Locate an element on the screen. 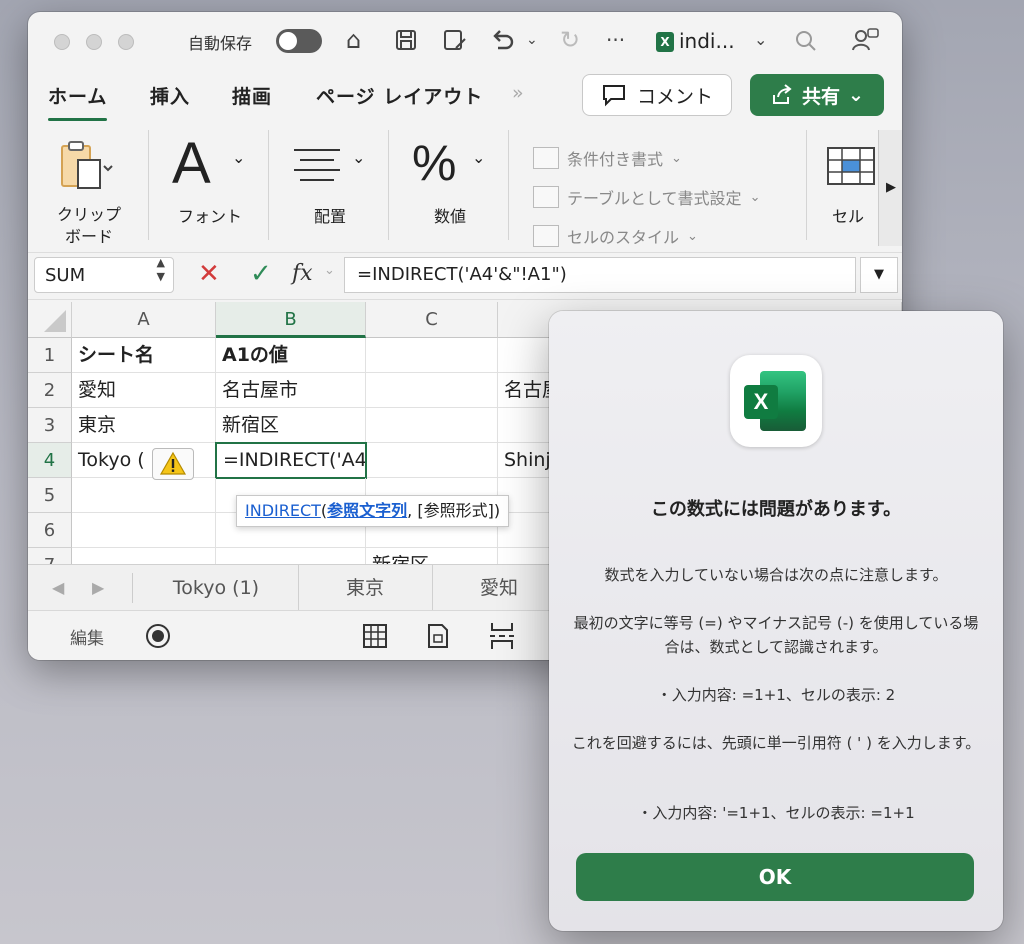 The image size is (1024, 944). row-header-1: 1 is located at coordinates (50, 355).